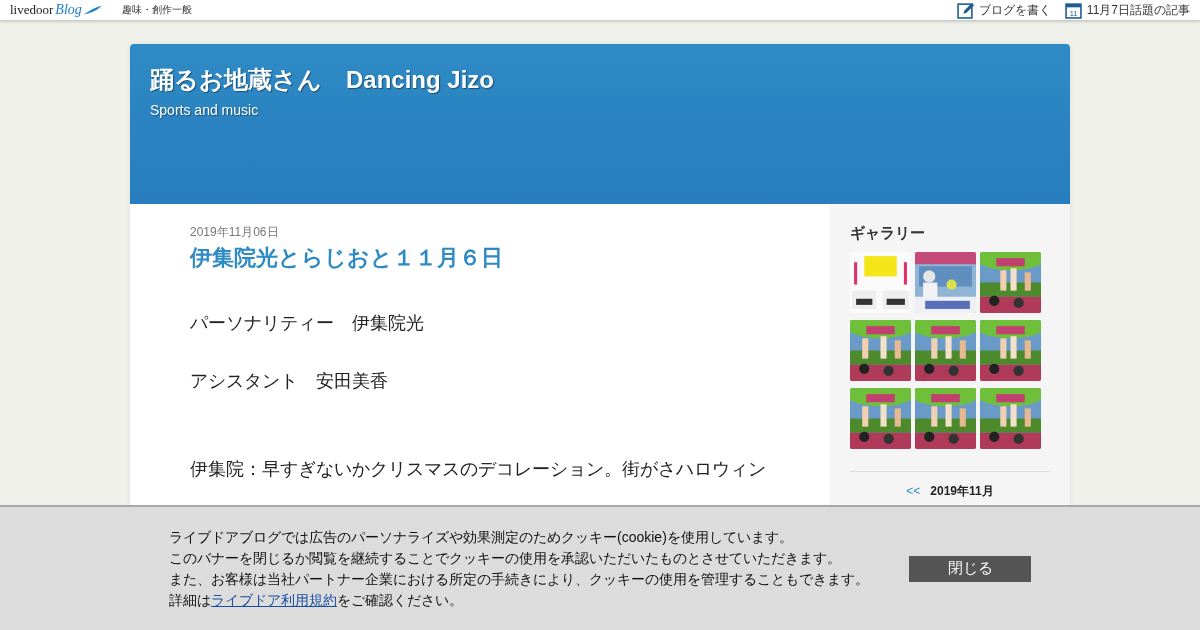 The image size is (1200, 630). Describe the element at coordinates (481, 537) in the screenshot. I see `cookie-notice-text: ライブドアブログでは広告のパーソナライズや効果測定のためクッキー(cookie)を使用しています。` at that location.